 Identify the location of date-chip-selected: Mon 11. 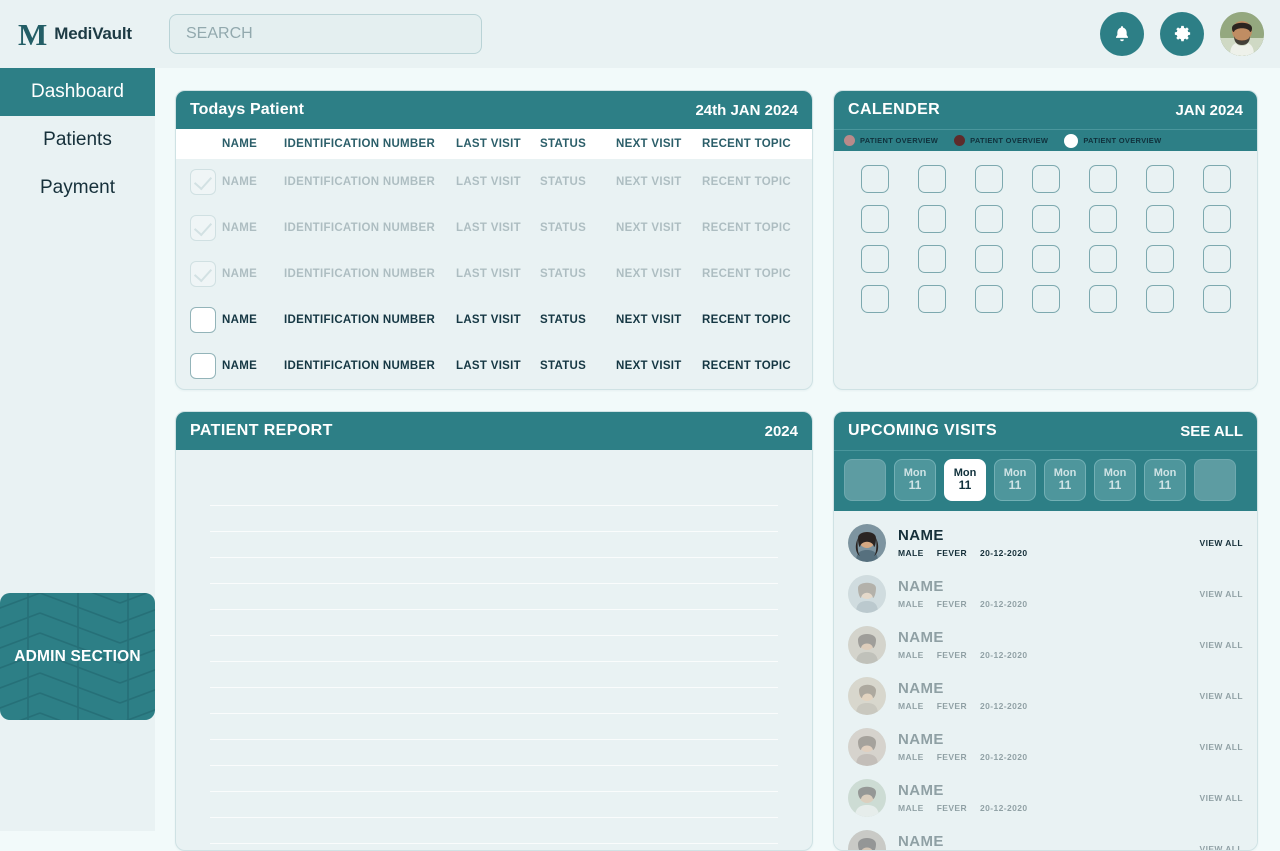
(965, 480).